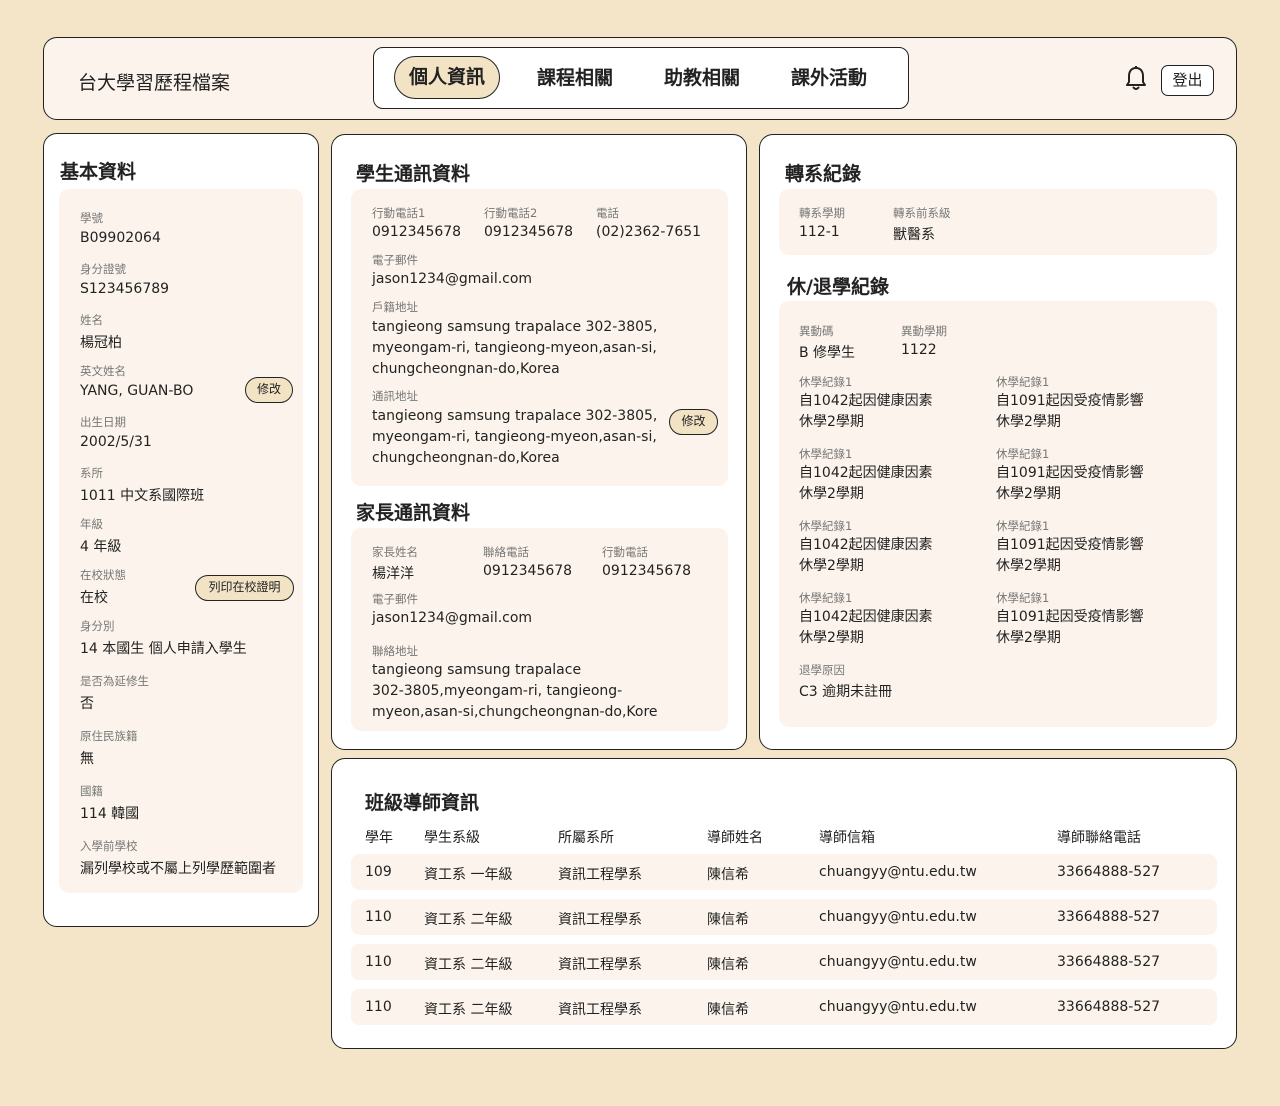  I want to click on parent-name-value: 楊洋洋, so click(393, 574).